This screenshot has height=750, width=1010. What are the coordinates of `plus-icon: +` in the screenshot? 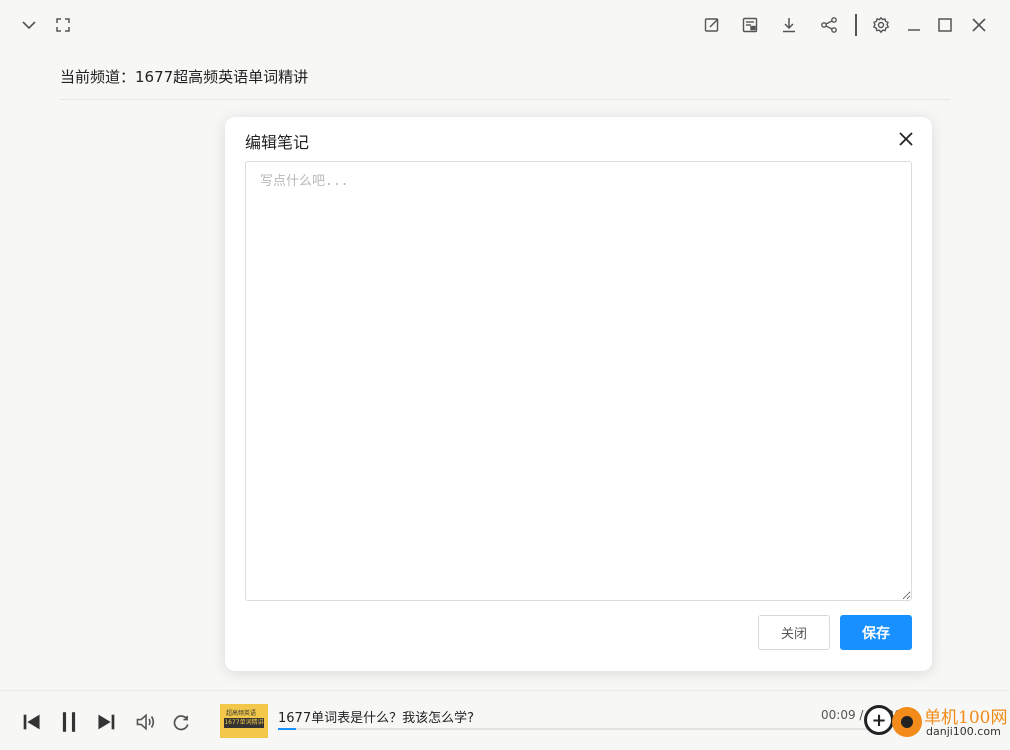 It's located at (879, 720).